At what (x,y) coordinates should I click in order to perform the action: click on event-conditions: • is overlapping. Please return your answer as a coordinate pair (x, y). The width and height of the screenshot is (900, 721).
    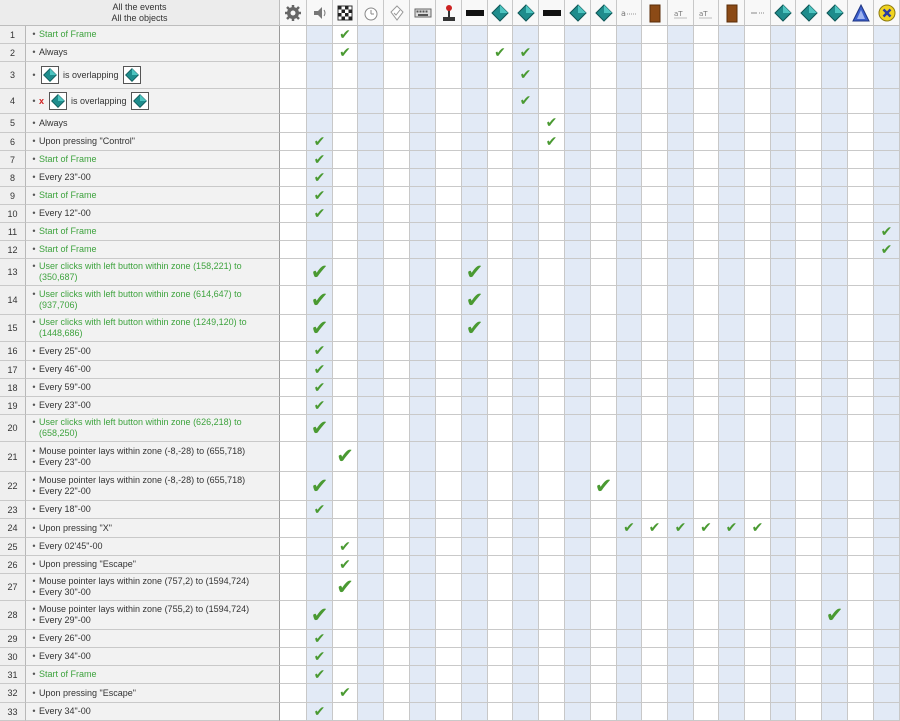
    Looking at the image, I should click on (153, 75).